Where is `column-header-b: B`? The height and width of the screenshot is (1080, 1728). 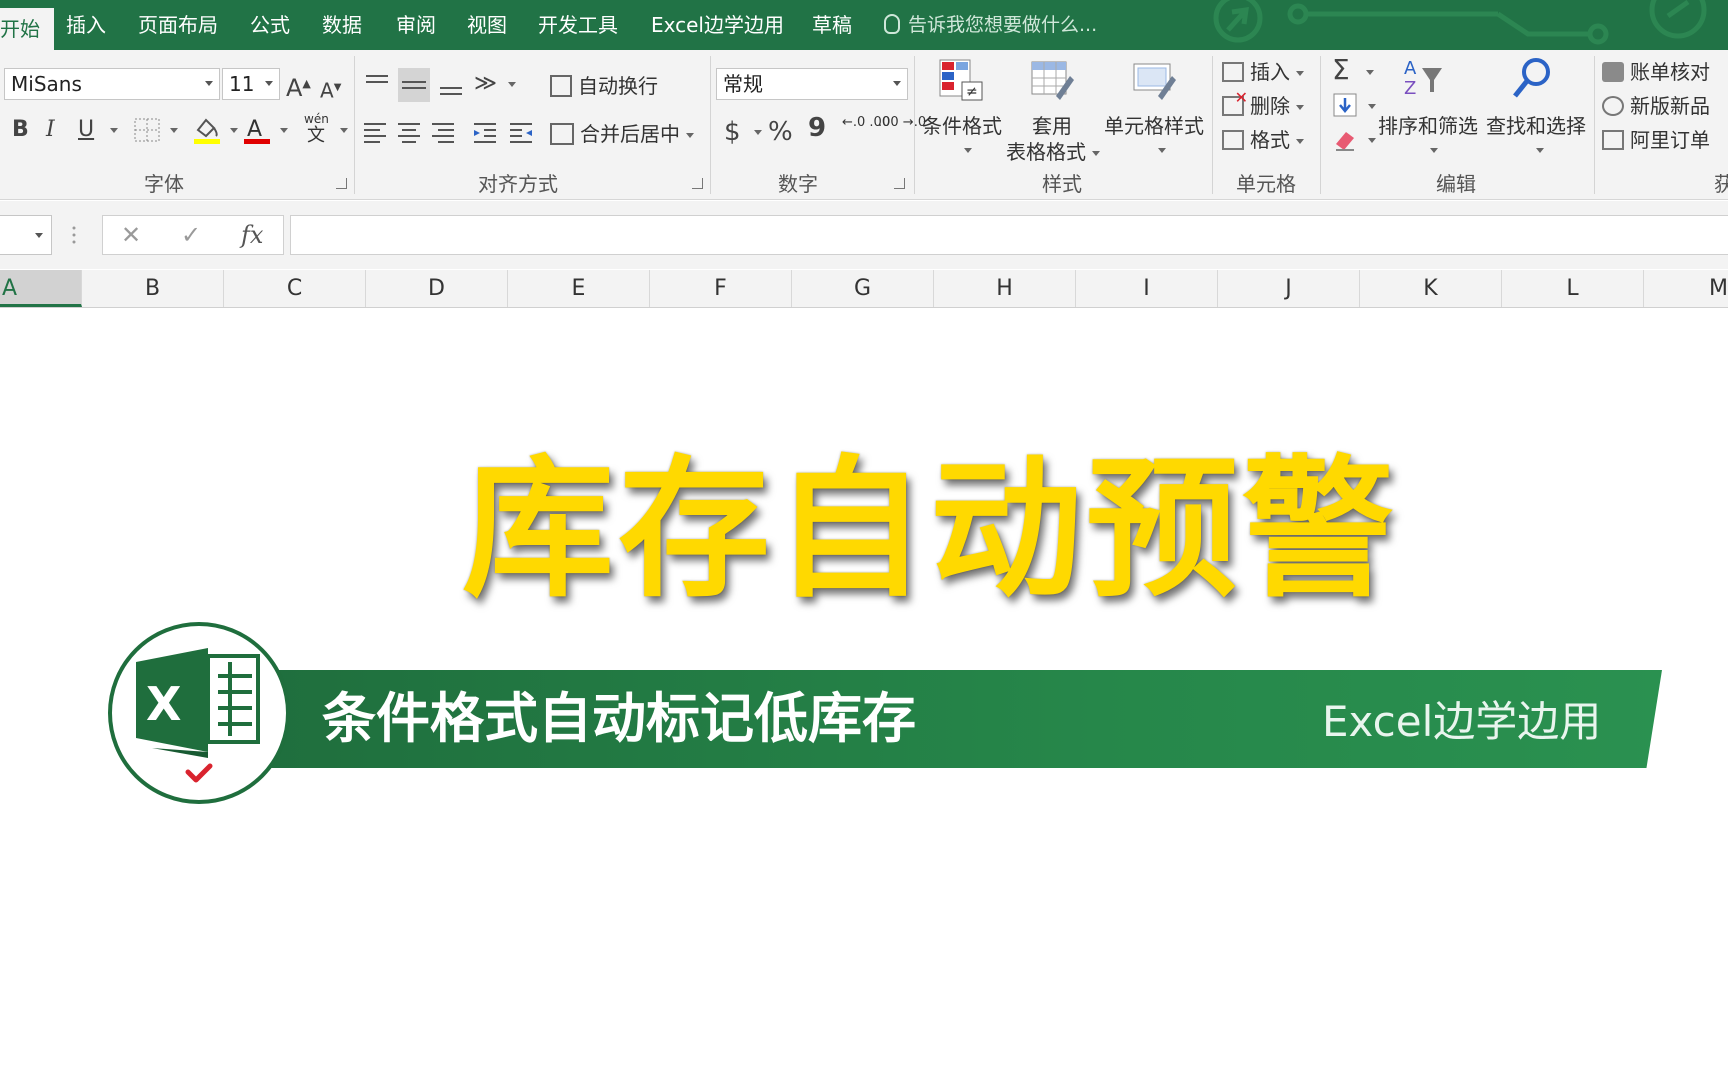 column-header-b: B is located at coordinates (153, 288).